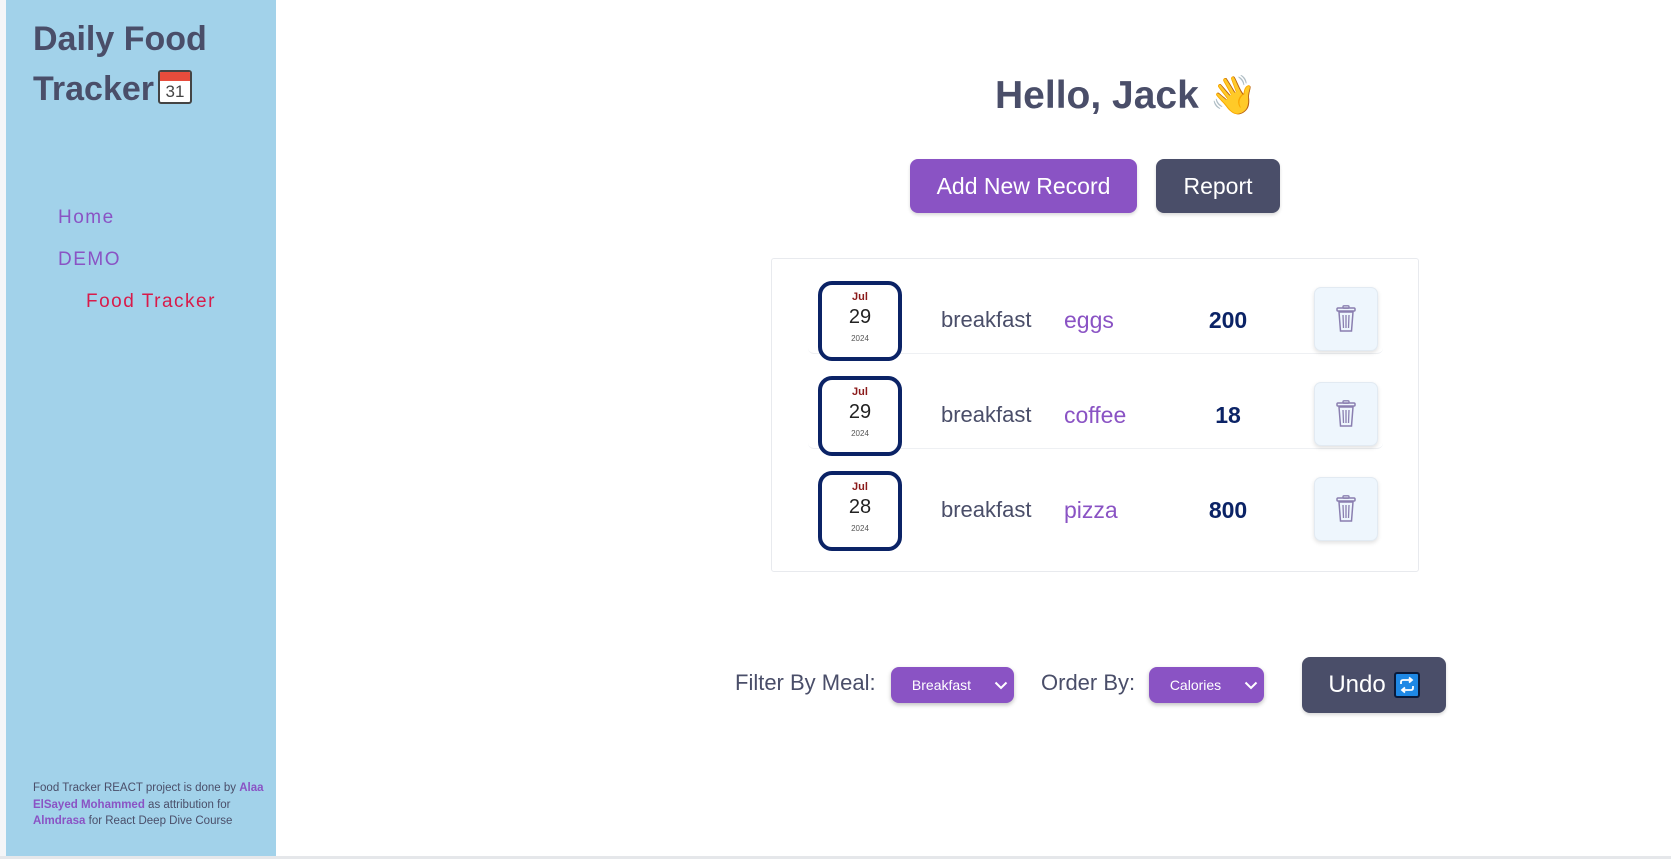 This screenshot has height=859, width=1671. Describe the element at coordinates (1228, 510) in the screenshot. I see `calories-value: 800` at that location.